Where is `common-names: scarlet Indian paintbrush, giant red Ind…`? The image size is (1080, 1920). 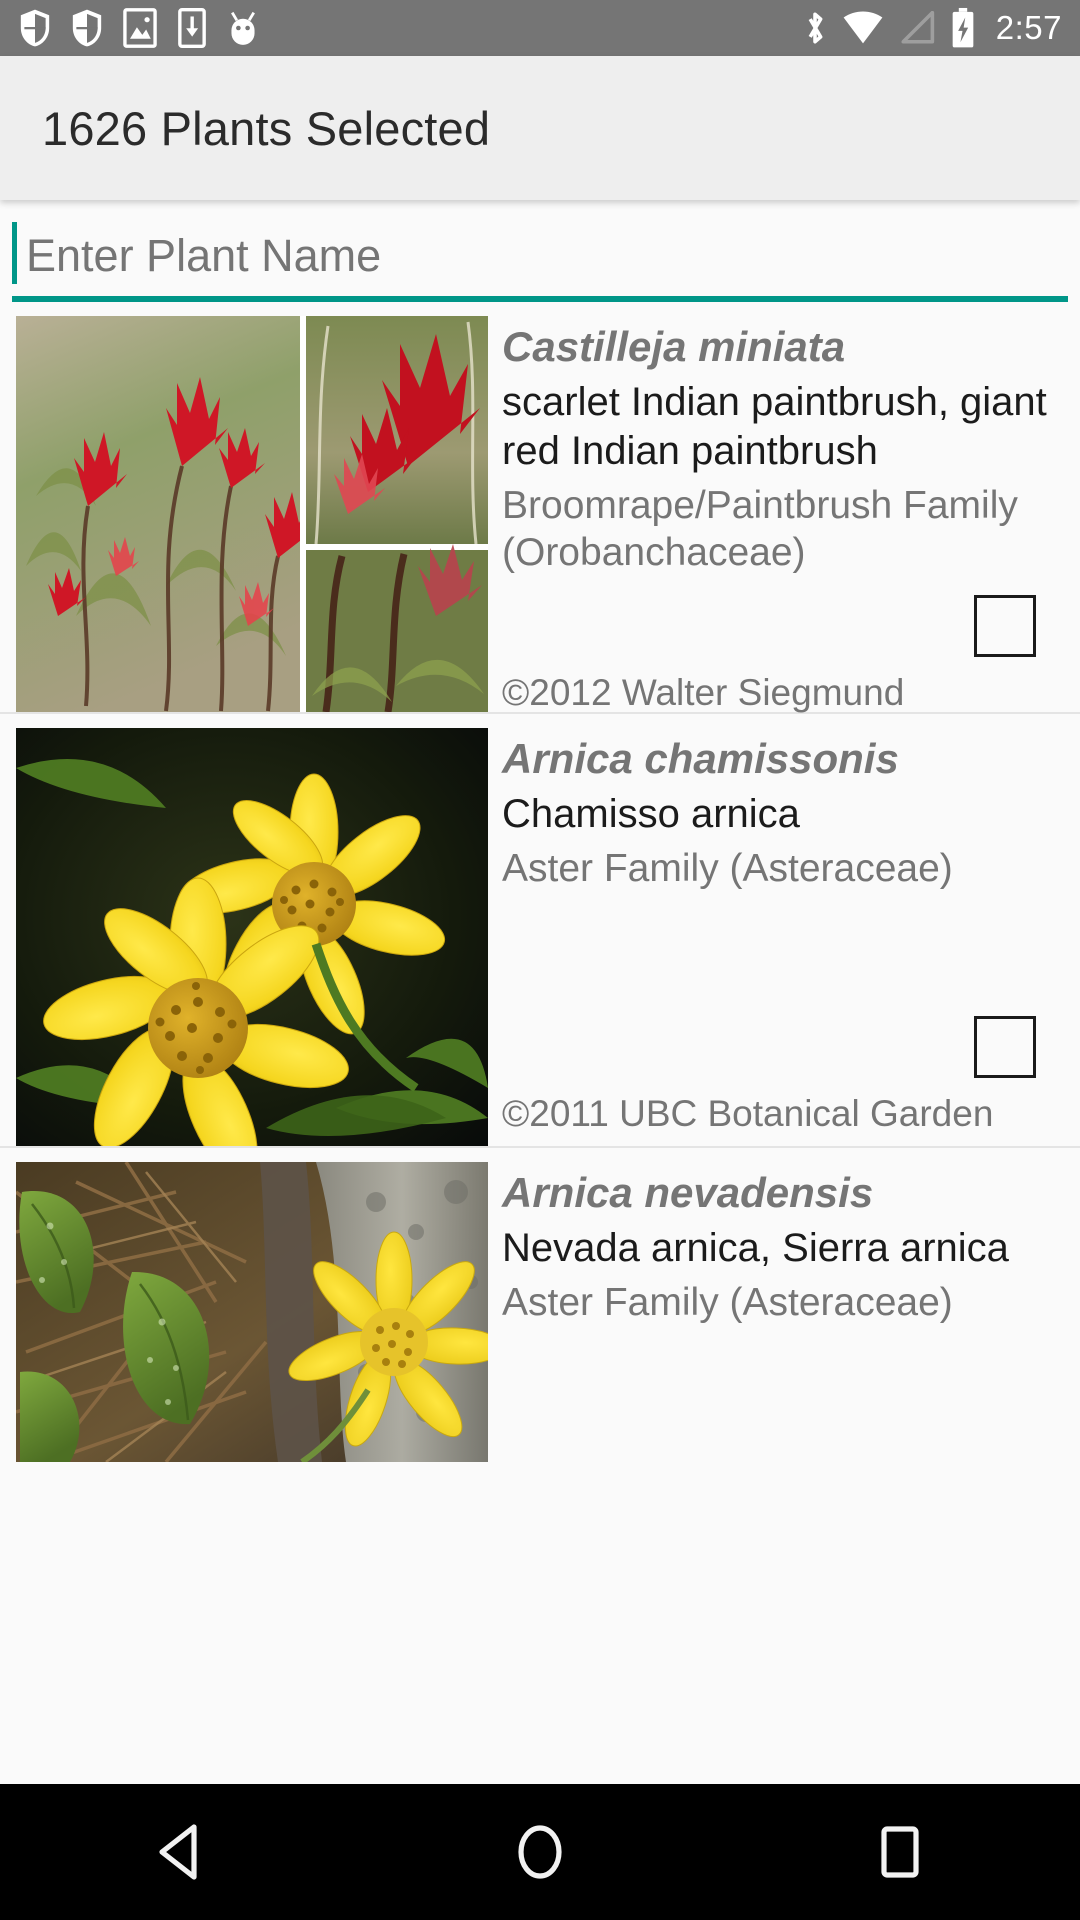
common-names: scarlet Indian paintbrush, giant red Ind… is located at coordinates (774, 426).